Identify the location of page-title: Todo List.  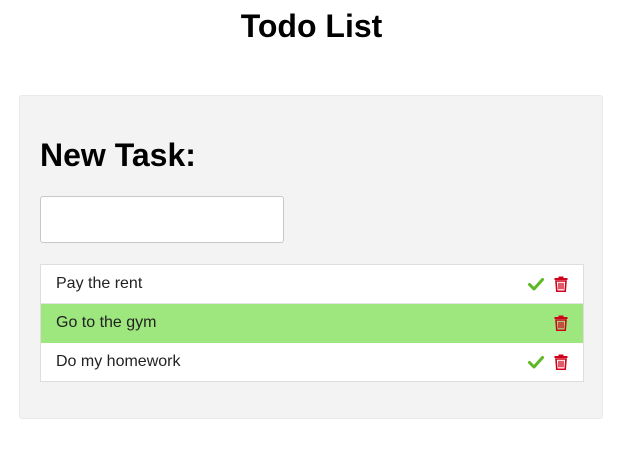
(311, 26).